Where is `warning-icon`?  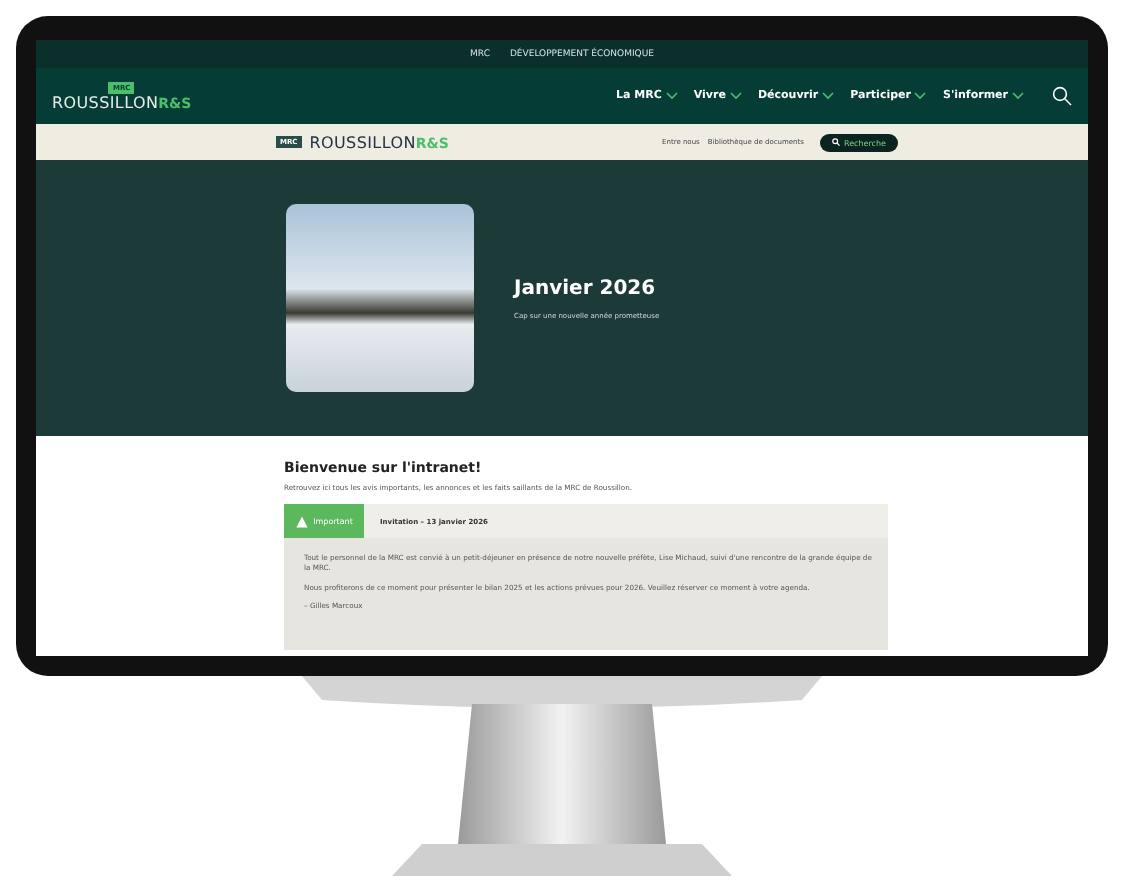 warning-icon is located at coordinates (301, 521).